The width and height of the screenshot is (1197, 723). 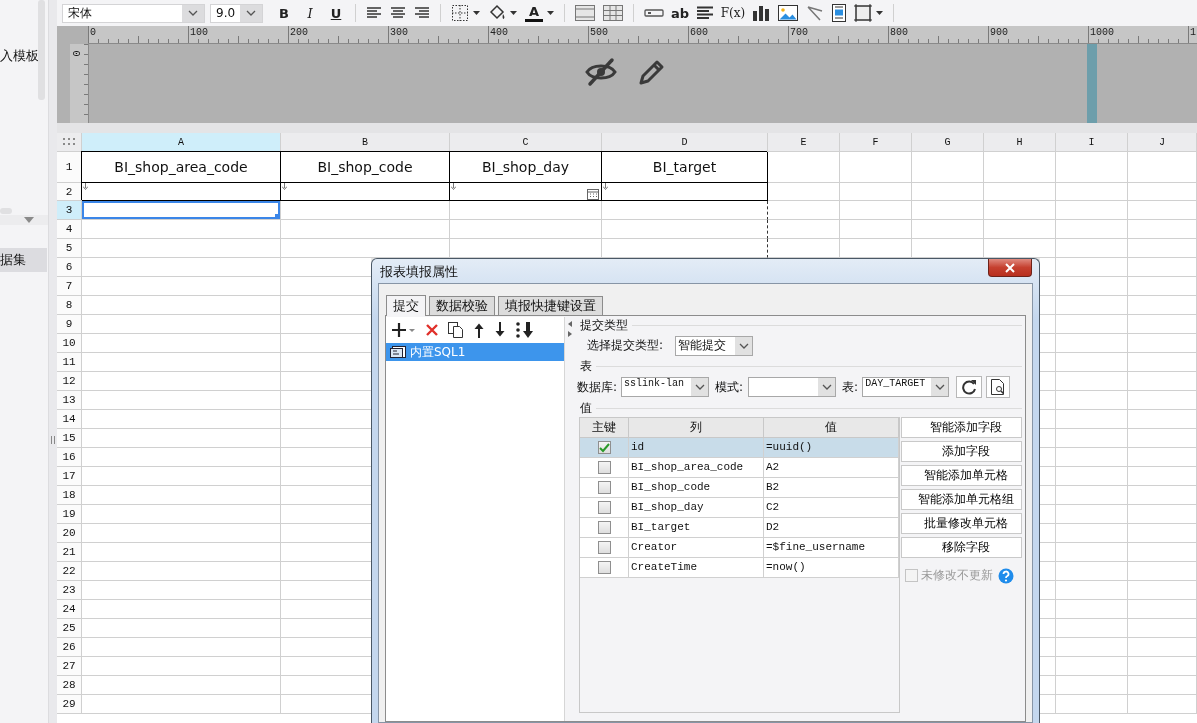 What do you see at coordinates (479, 330) in the screenshot?
I see `arrow-up-icon` at bounding box center [479, 330].